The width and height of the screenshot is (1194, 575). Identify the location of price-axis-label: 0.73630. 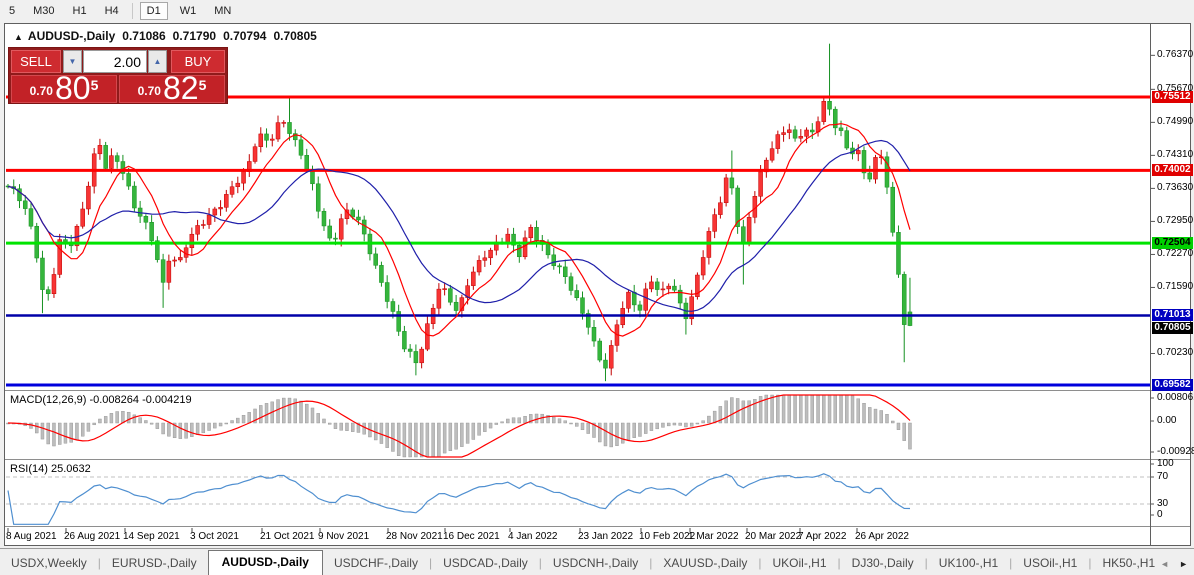
(1175, 188).